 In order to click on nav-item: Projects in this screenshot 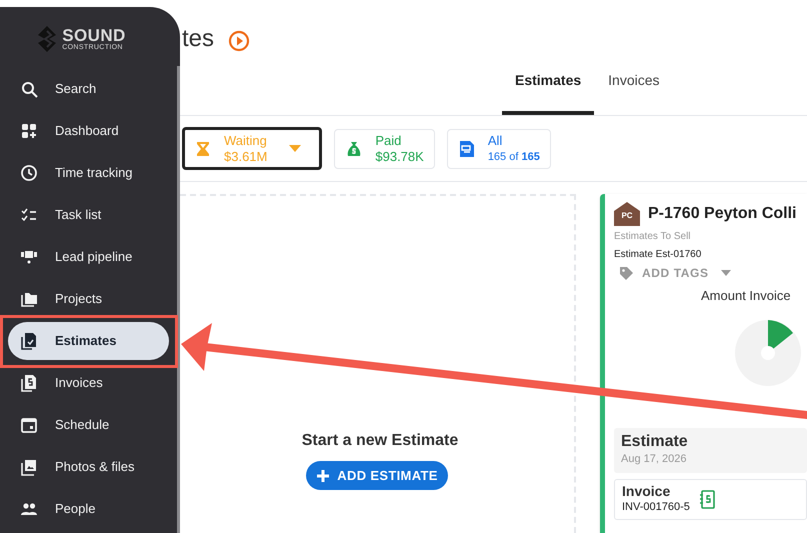, I will do `click(88, 299)`.